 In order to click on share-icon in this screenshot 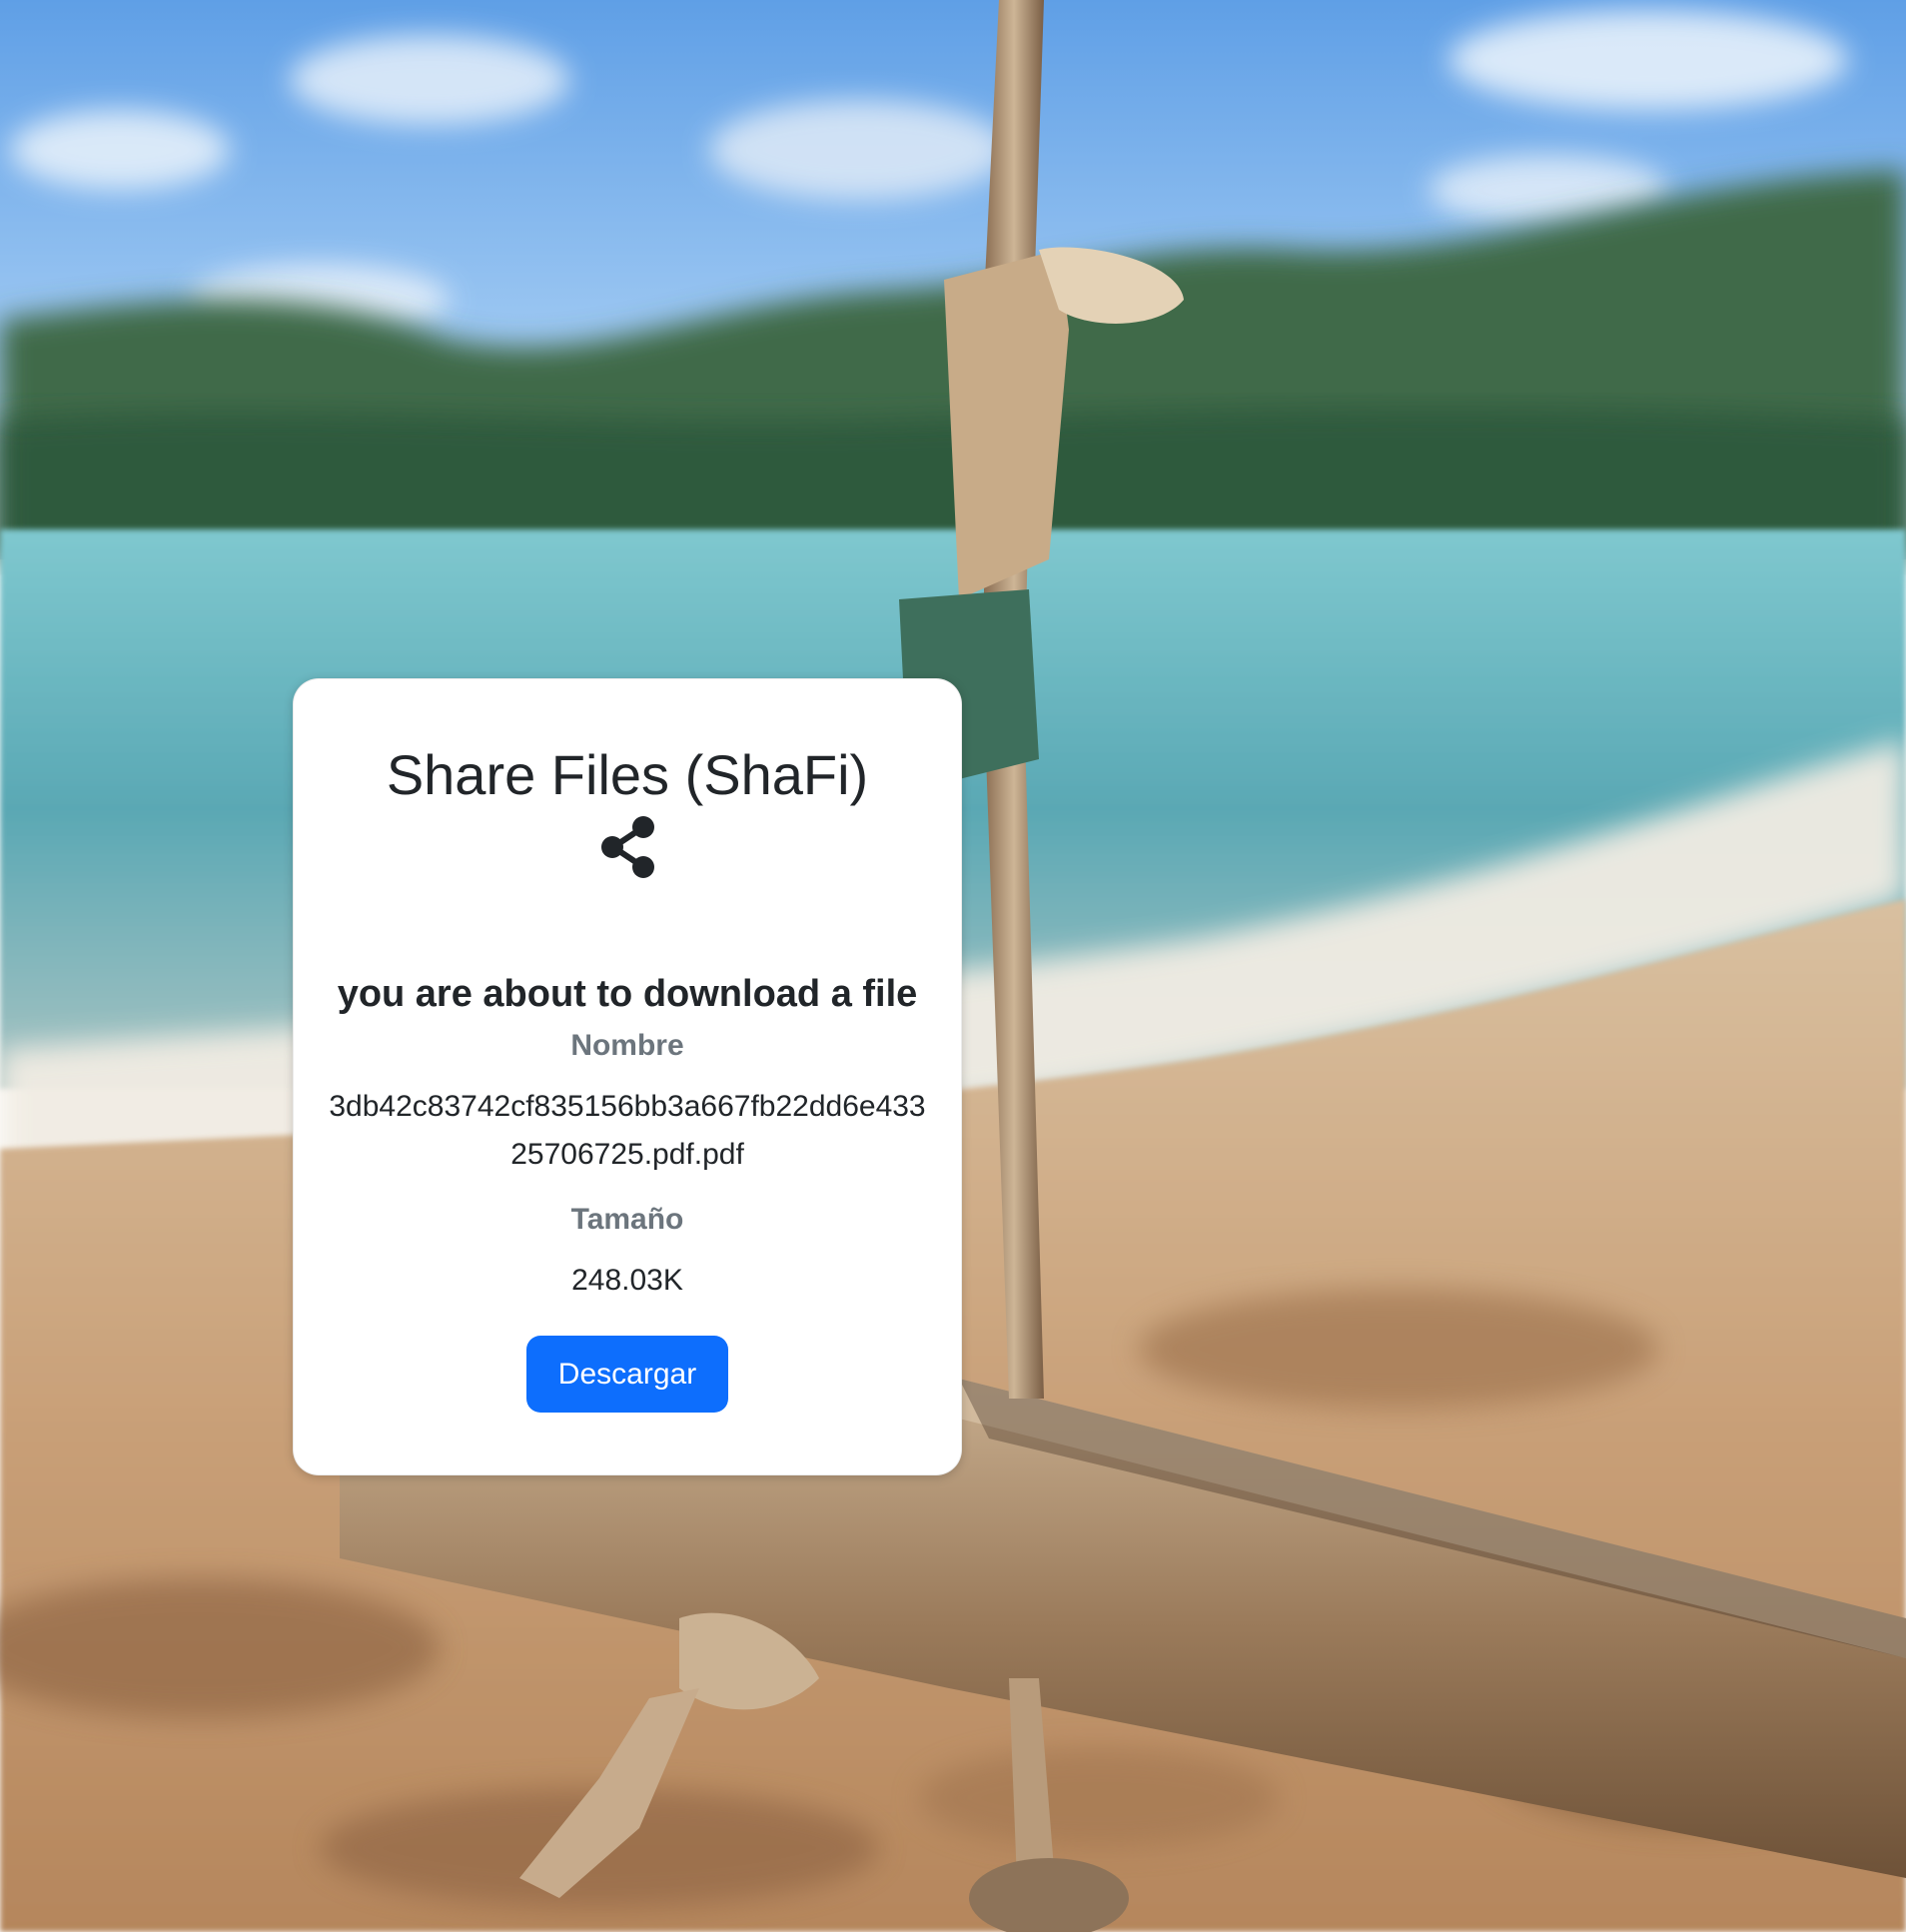, I will do `click(627, 847)`.